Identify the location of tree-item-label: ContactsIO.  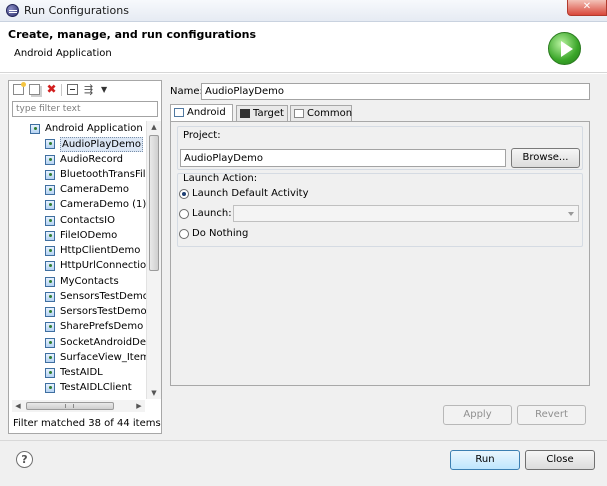
(87, 220).